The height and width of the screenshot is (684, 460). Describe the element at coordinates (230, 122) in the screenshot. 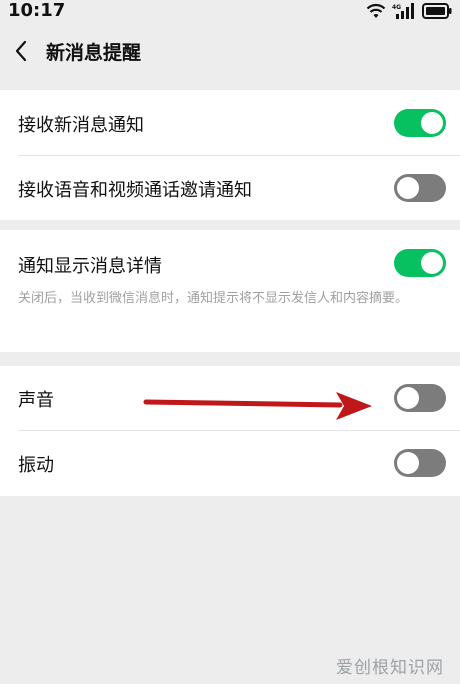

I see `setting-row-receive-new-messages: 接收新消息通知` at that location.